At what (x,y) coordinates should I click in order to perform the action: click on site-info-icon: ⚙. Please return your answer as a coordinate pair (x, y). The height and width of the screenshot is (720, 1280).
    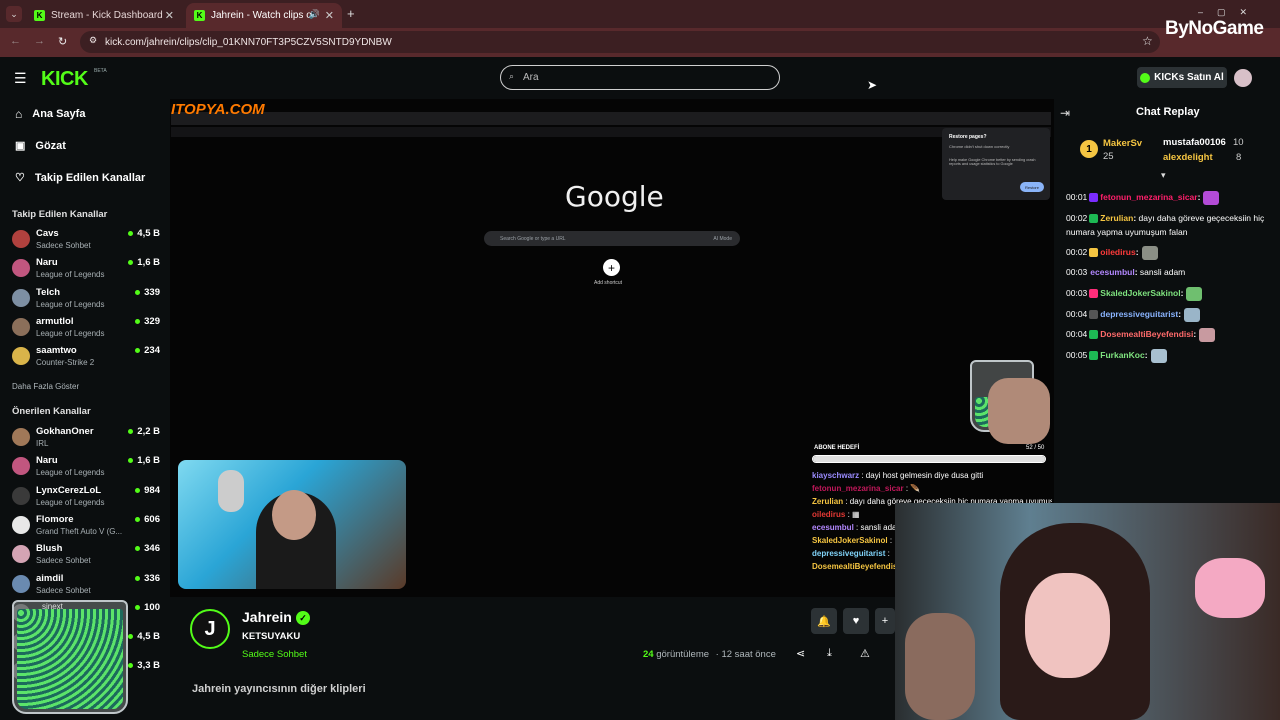
    Looking at the image, I should click on (93, 40).